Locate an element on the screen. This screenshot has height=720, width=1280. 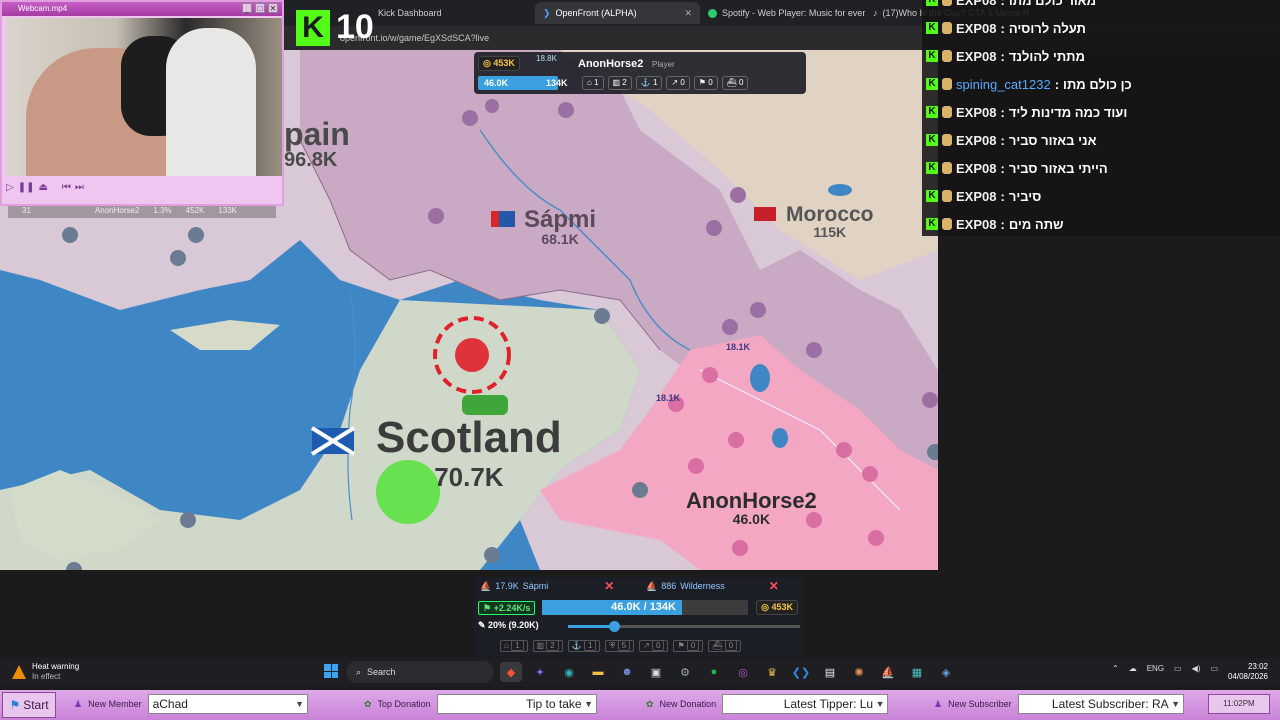
prev-icon: ⏮ is located at coordinates (66, 187).